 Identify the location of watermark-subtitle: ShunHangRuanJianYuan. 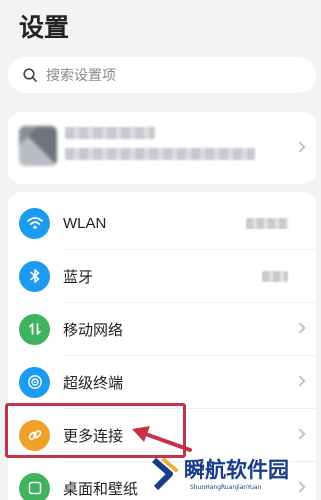
(226, 487).